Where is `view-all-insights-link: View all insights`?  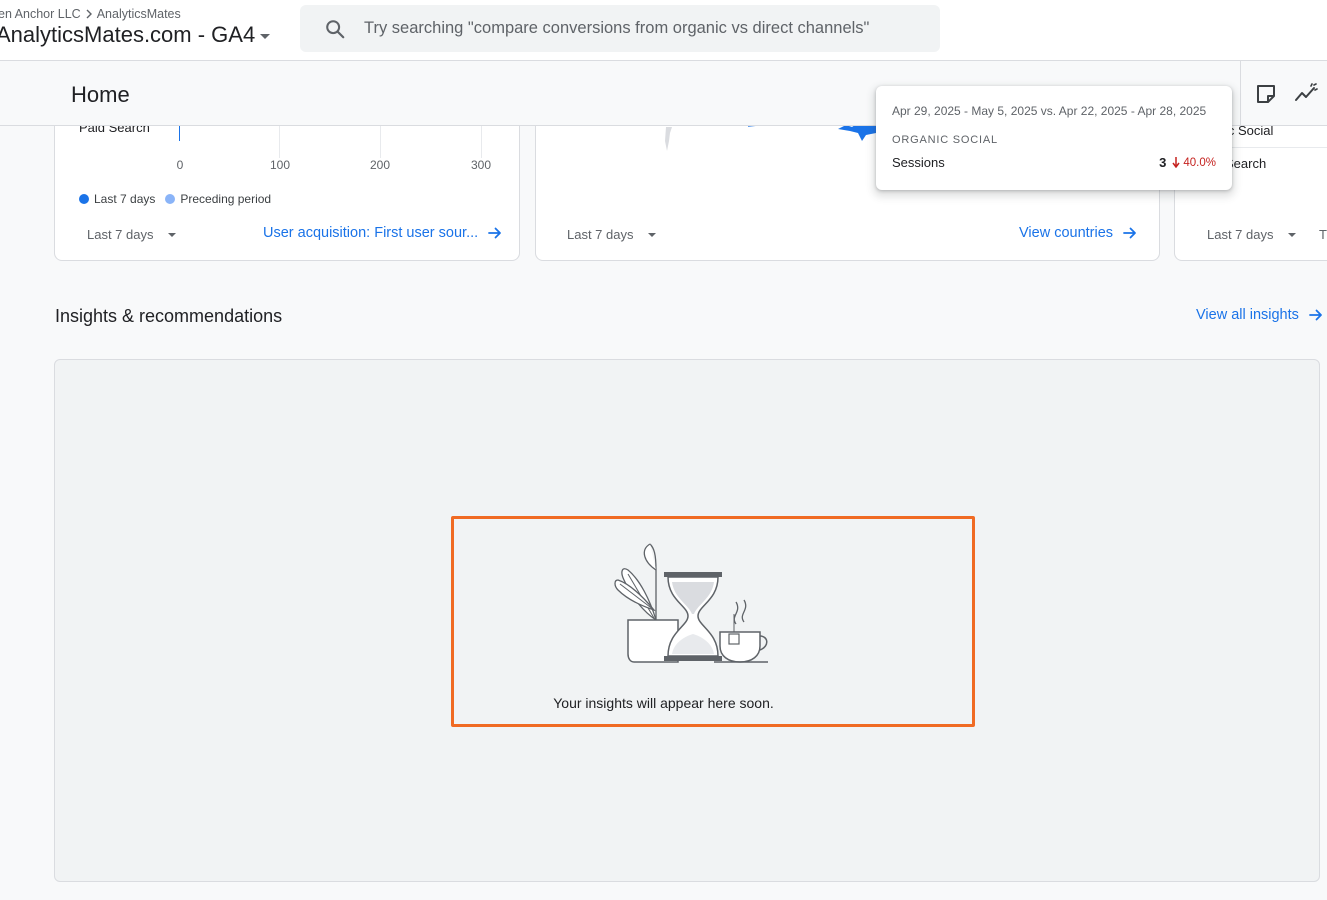 view-all-insights-link: View all insights is located at coordinates (1259, 315).